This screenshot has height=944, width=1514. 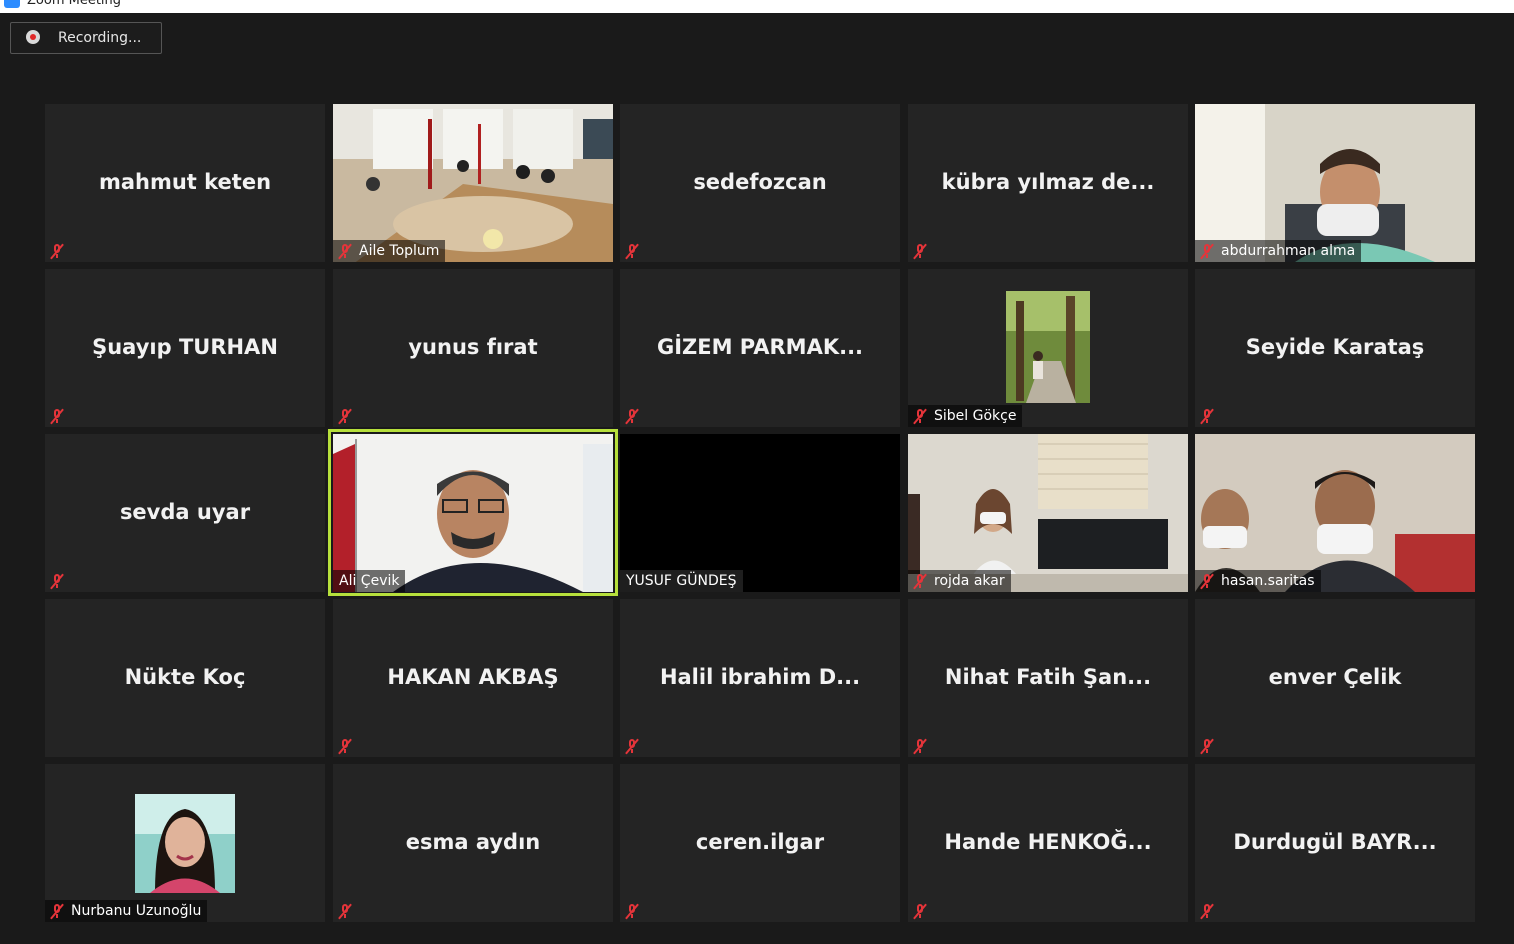 I want to click on participant-tile: rojda akar, so click(x=1048, y=513).